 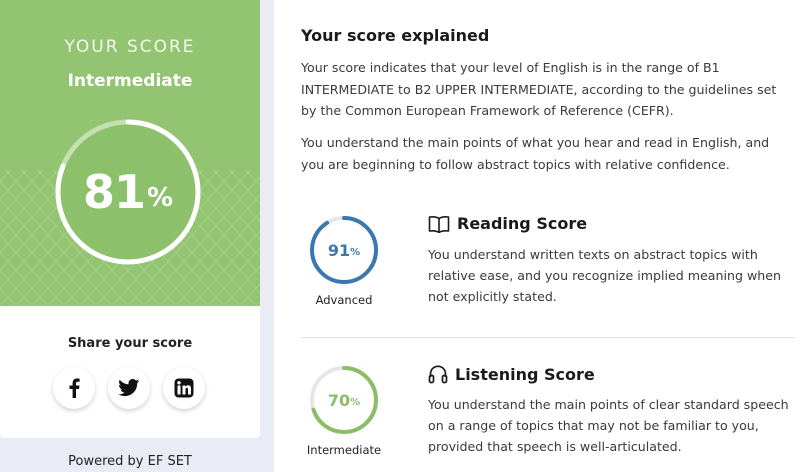 I want to click on reading-heading: Reading Score, so click(x=507, y=223).